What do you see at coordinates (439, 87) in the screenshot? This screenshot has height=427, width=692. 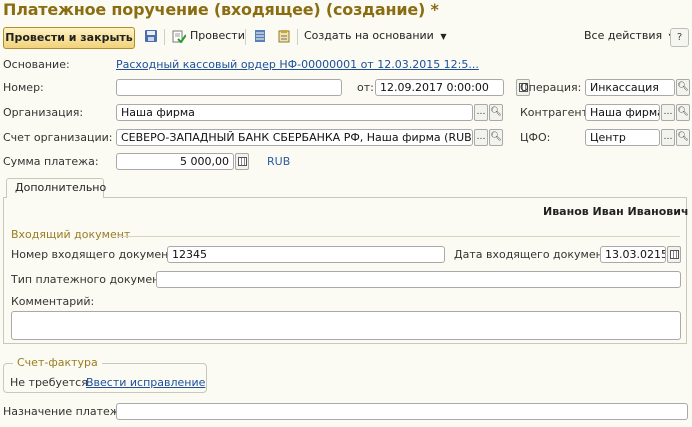 I see `date-field: 12.09.2017 0:00:00` at bounding box center [439, 87].